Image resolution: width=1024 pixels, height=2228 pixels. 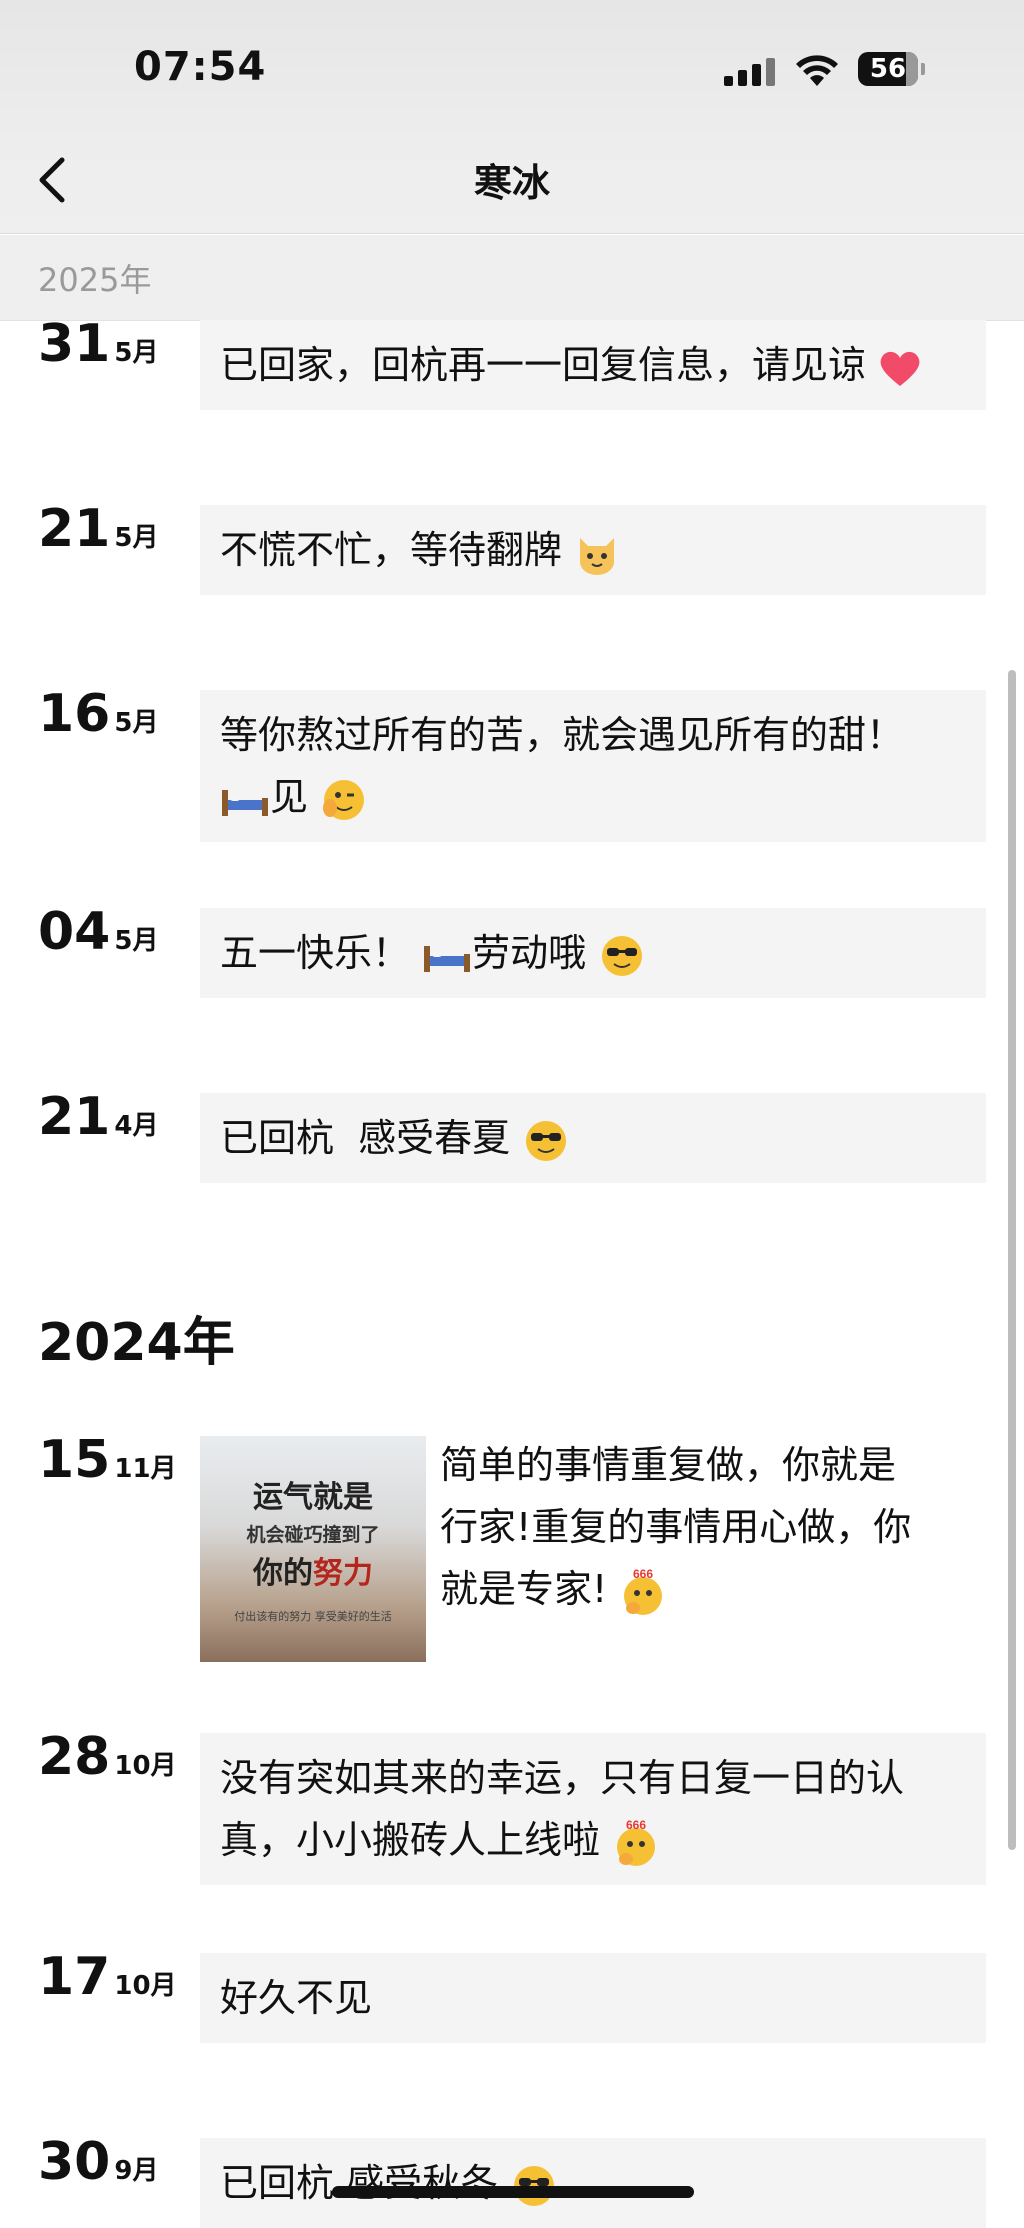 I want to click on post-date: 31 5月, so click(x=98, y=344).